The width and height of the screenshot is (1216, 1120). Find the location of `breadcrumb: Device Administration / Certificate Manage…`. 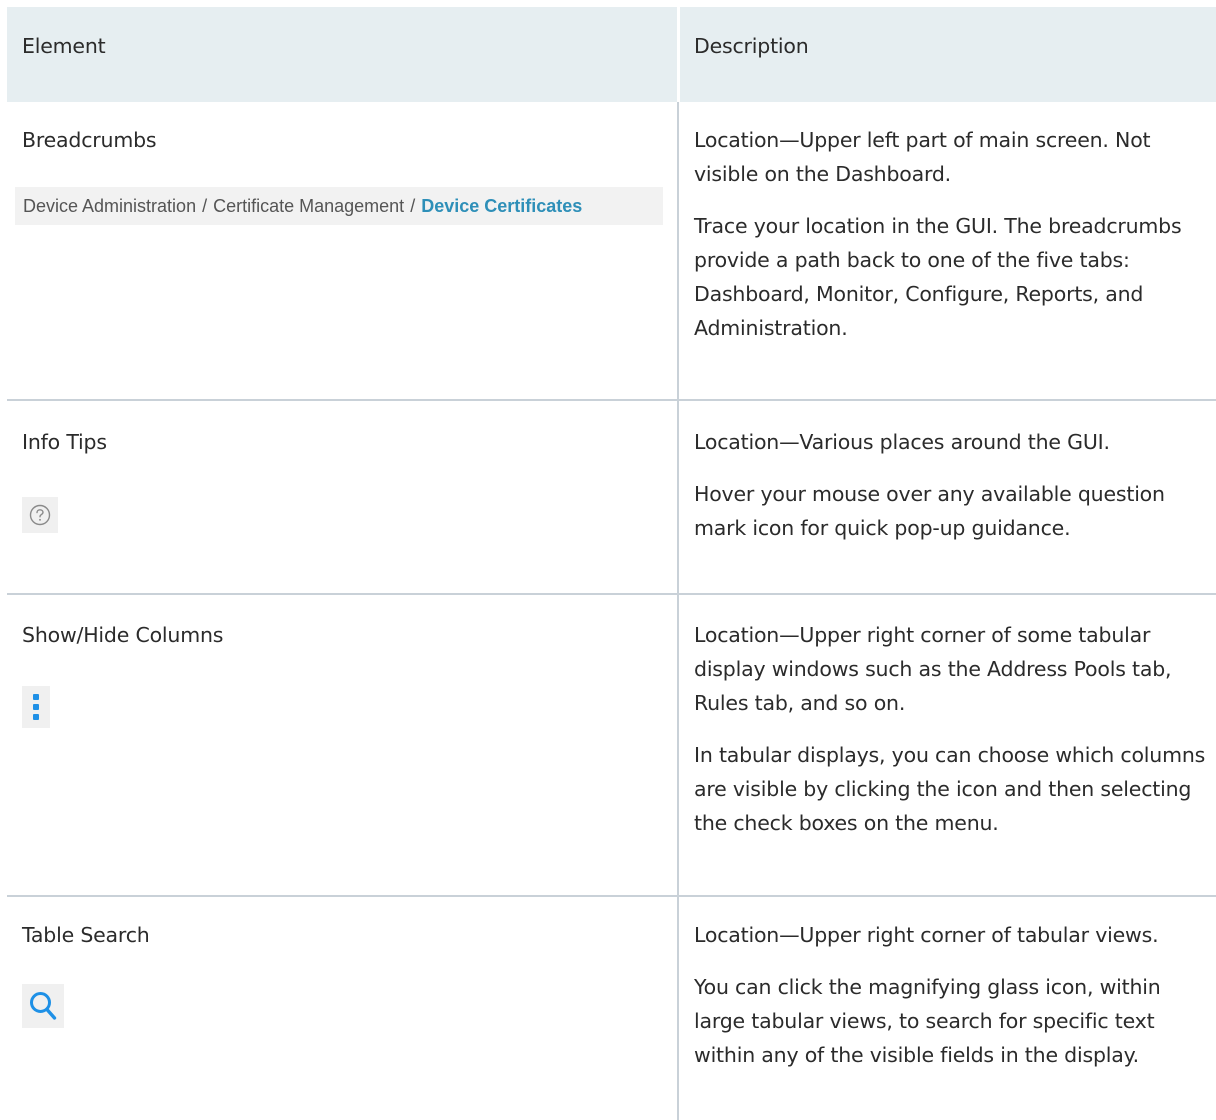

breadcrumb: Device Administration / Certificate Manage… is located at coordinates (339, 206).